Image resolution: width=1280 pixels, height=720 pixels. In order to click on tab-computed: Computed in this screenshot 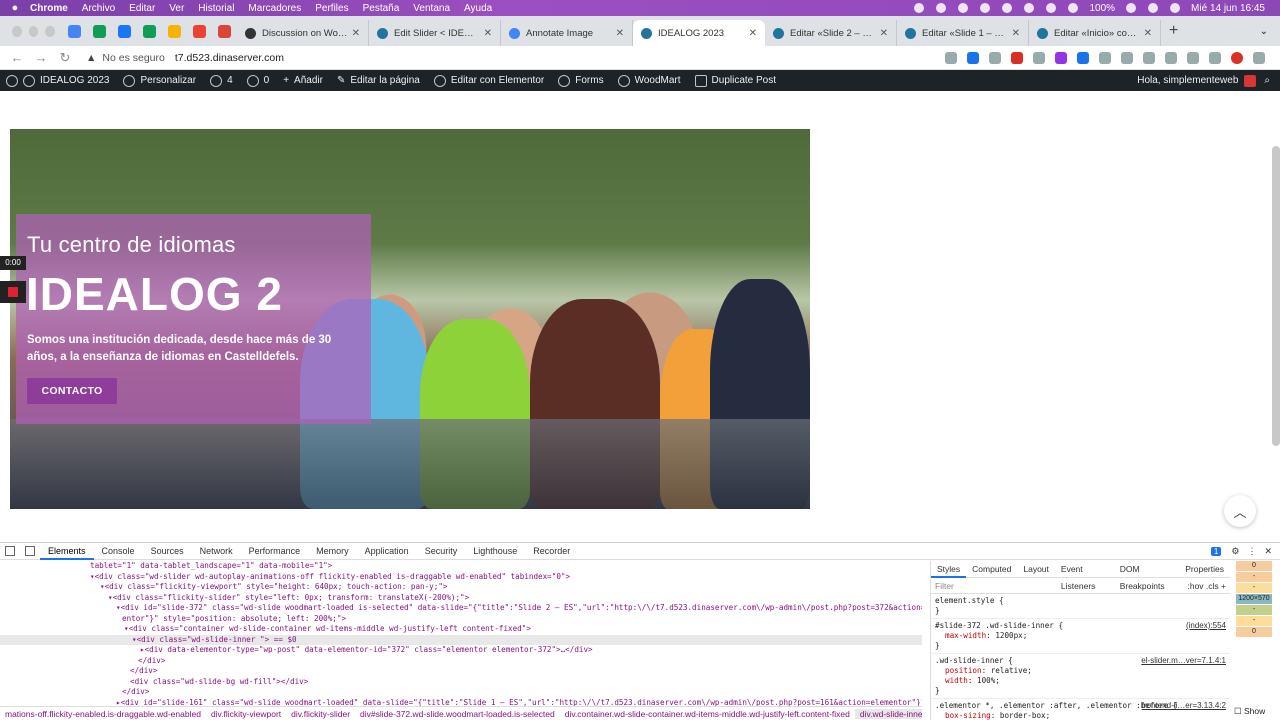, I will do `click(991, 569)`.